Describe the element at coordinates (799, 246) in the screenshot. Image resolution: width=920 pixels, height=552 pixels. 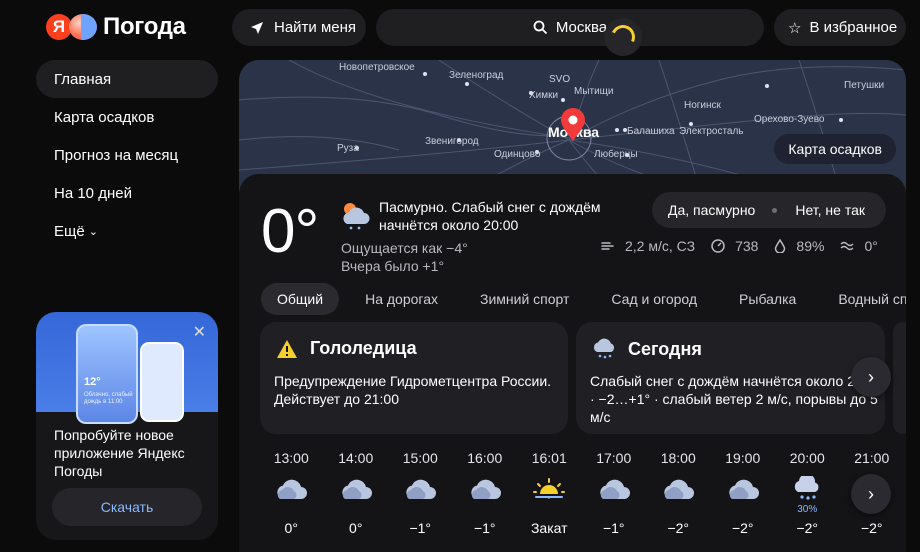
I see `humidity-metric: 89%` at that location.